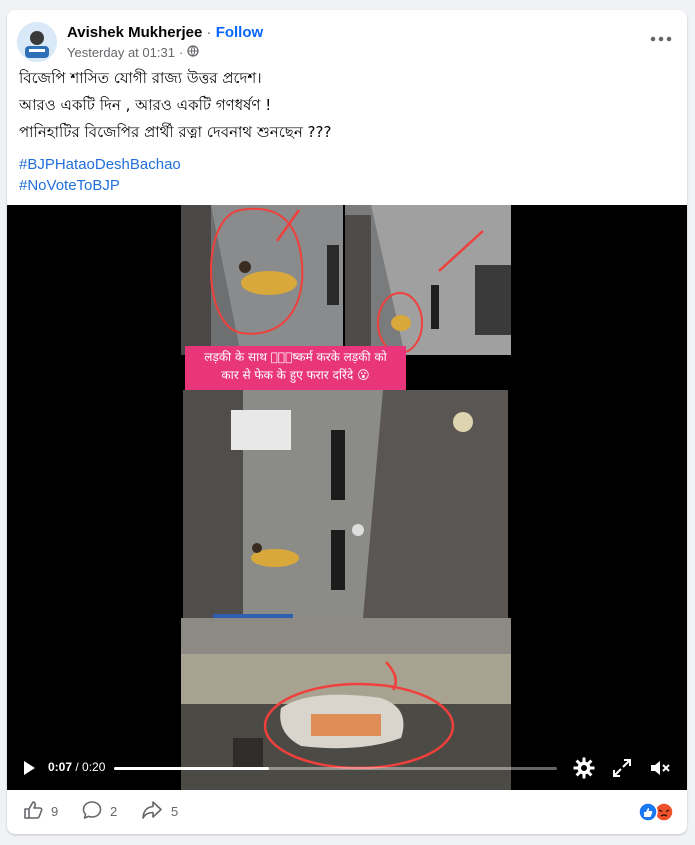 The width and height of the screenshot is (695, 845). What do you see at coordinates (661, 39) in the screenshot?
I see `more-options-icon` at bounding box center [661, 39].